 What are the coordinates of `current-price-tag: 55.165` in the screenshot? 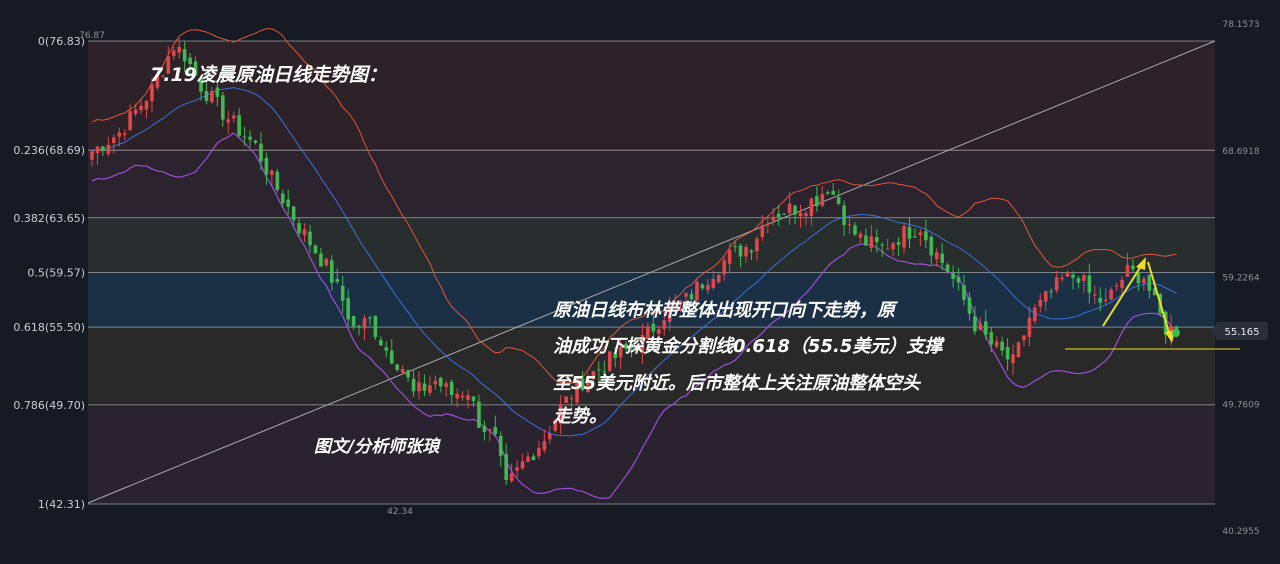 It's located at (1239, 331).